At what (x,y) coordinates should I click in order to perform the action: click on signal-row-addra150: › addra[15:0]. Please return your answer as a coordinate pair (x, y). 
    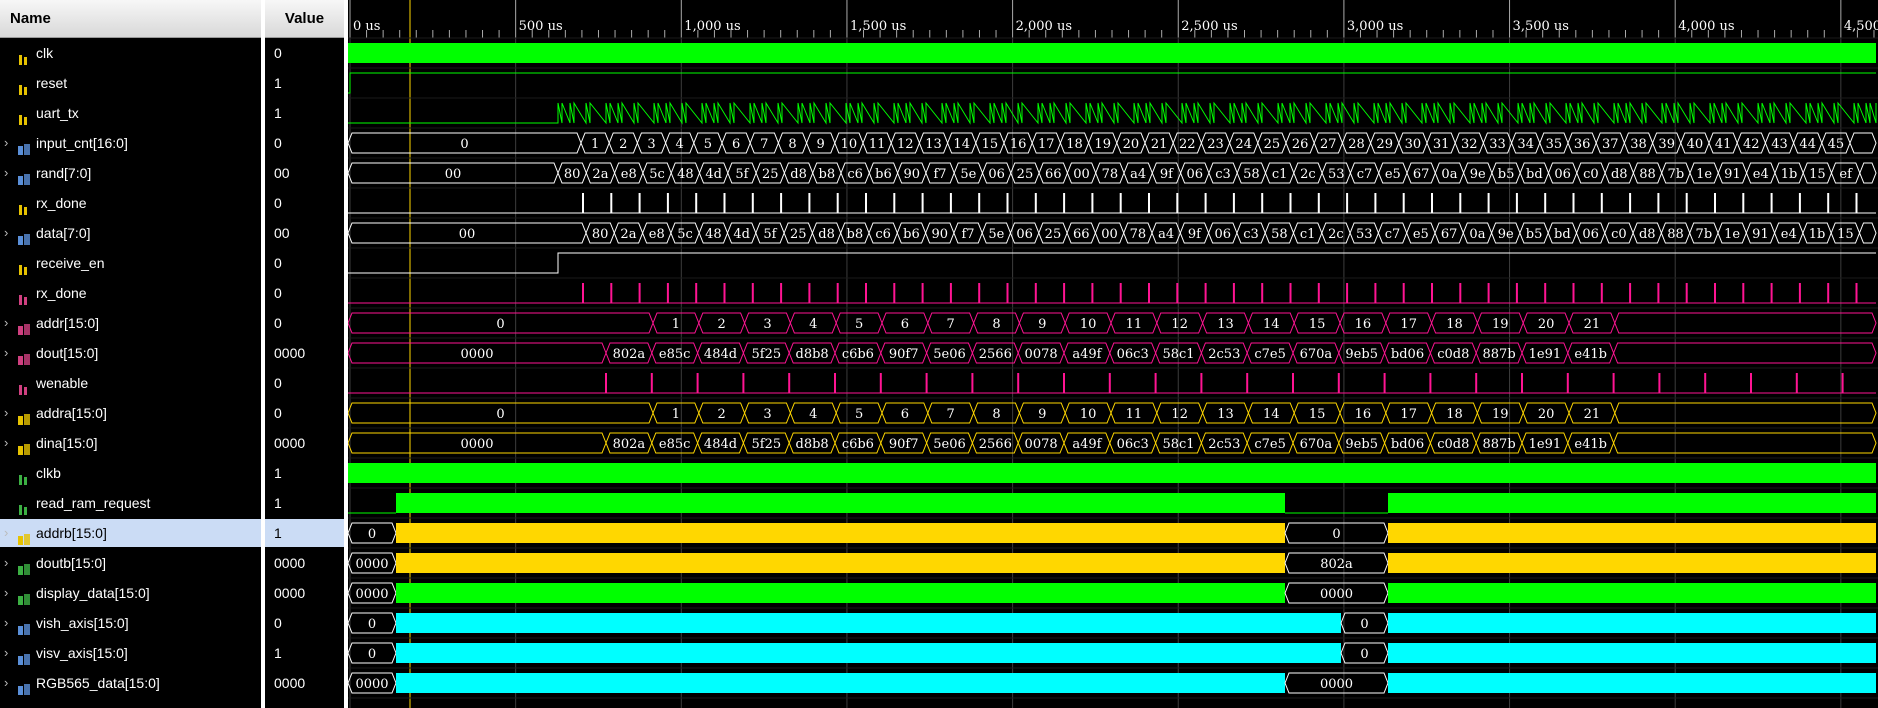
    Looking at the image, I should click on (130, 413).